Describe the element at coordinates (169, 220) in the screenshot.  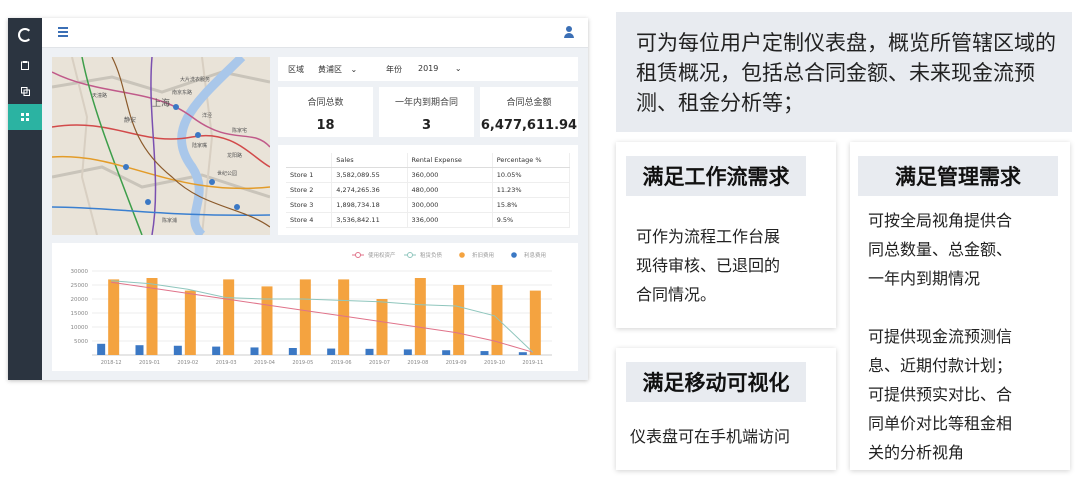
I see `map-label: 陈家浦` at that location.